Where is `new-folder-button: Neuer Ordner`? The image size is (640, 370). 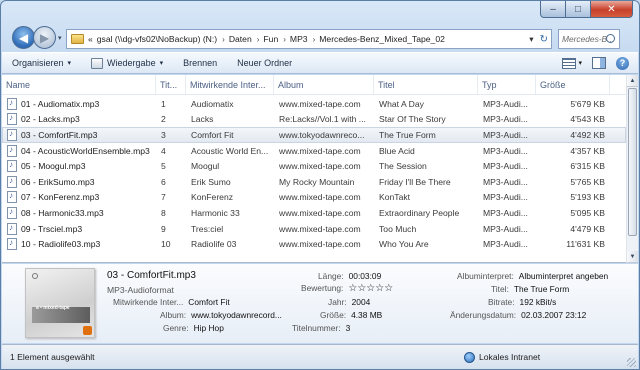 new-folder-button: Neuer Ordner is located at coordinates (264, 63).